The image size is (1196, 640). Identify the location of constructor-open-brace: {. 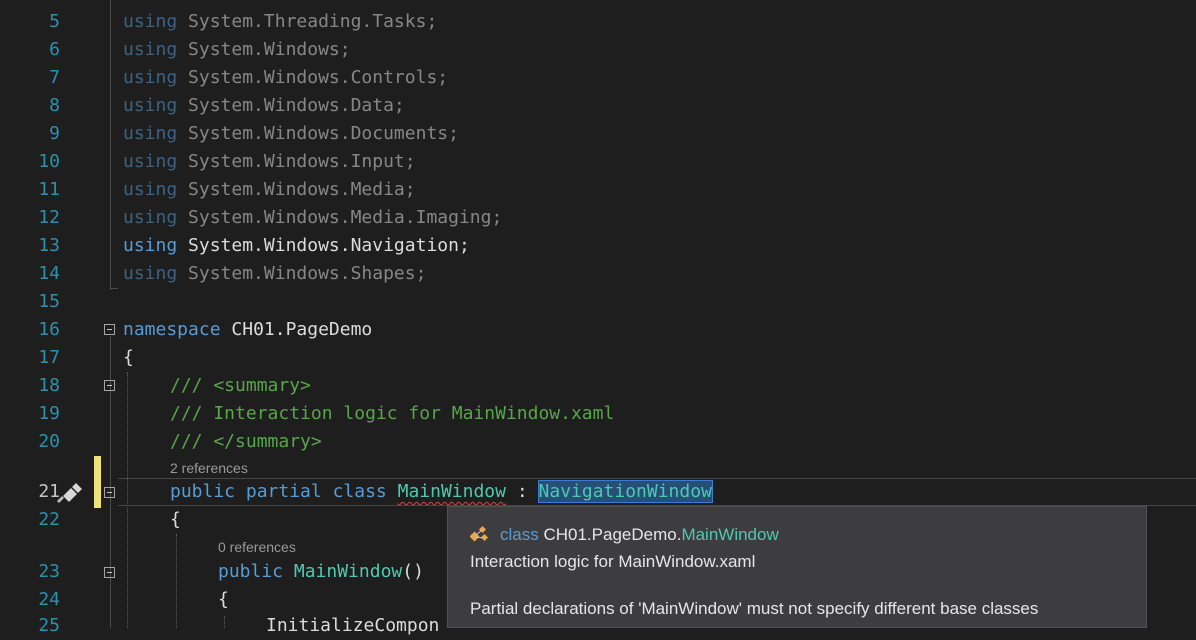
(223, 599).